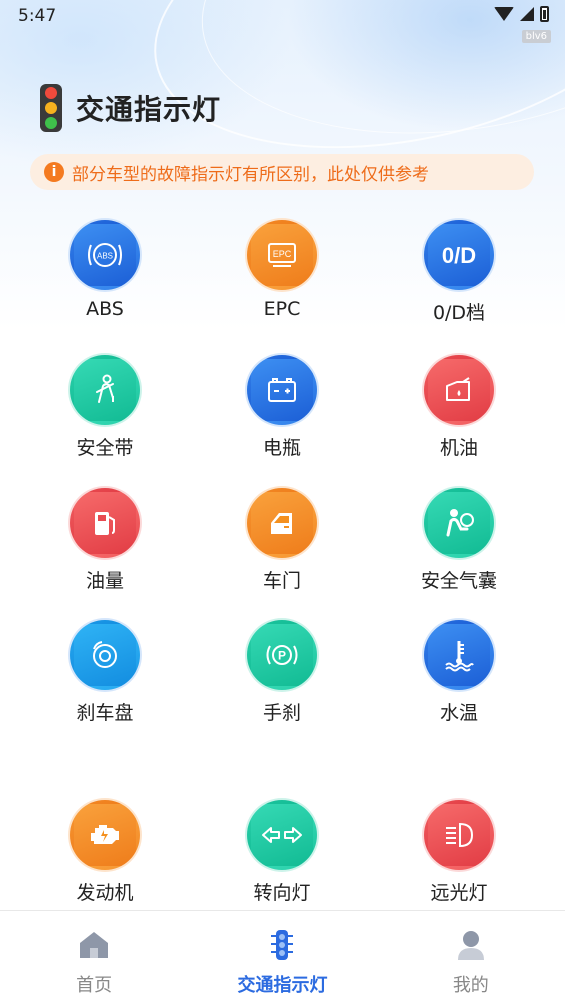 The height and width of the screenshot is (1004, 565). What do you see at coordinates (105, 893) in the screenshot?
I see `light-label: 发动机` at bounding box center [105, 893].